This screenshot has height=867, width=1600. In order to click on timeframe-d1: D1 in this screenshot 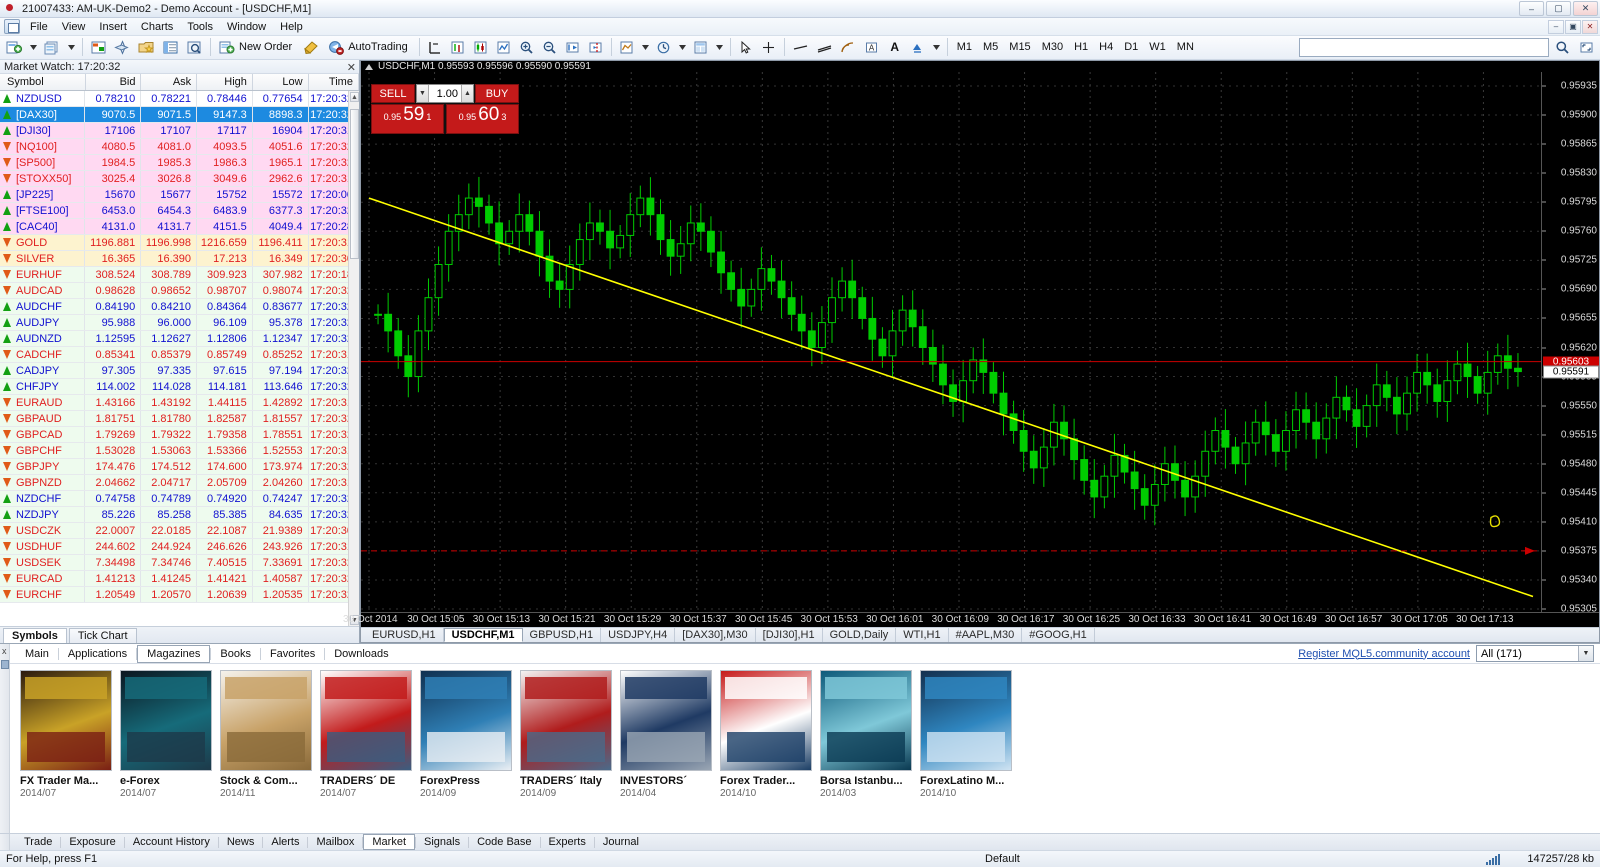, I will do `click(1131, 47)`.